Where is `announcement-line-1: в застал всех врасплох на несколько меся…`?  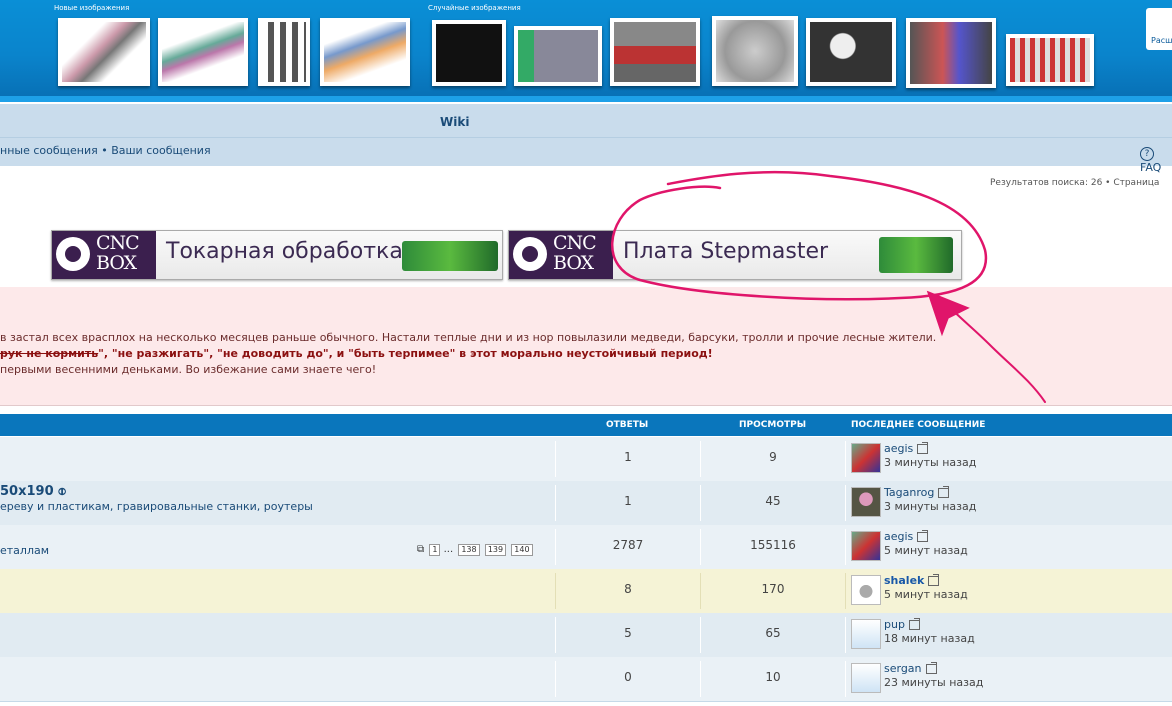
announcement-line-1: в застал всех врасплох на несколько меся… is located at coordinates (468, 337).